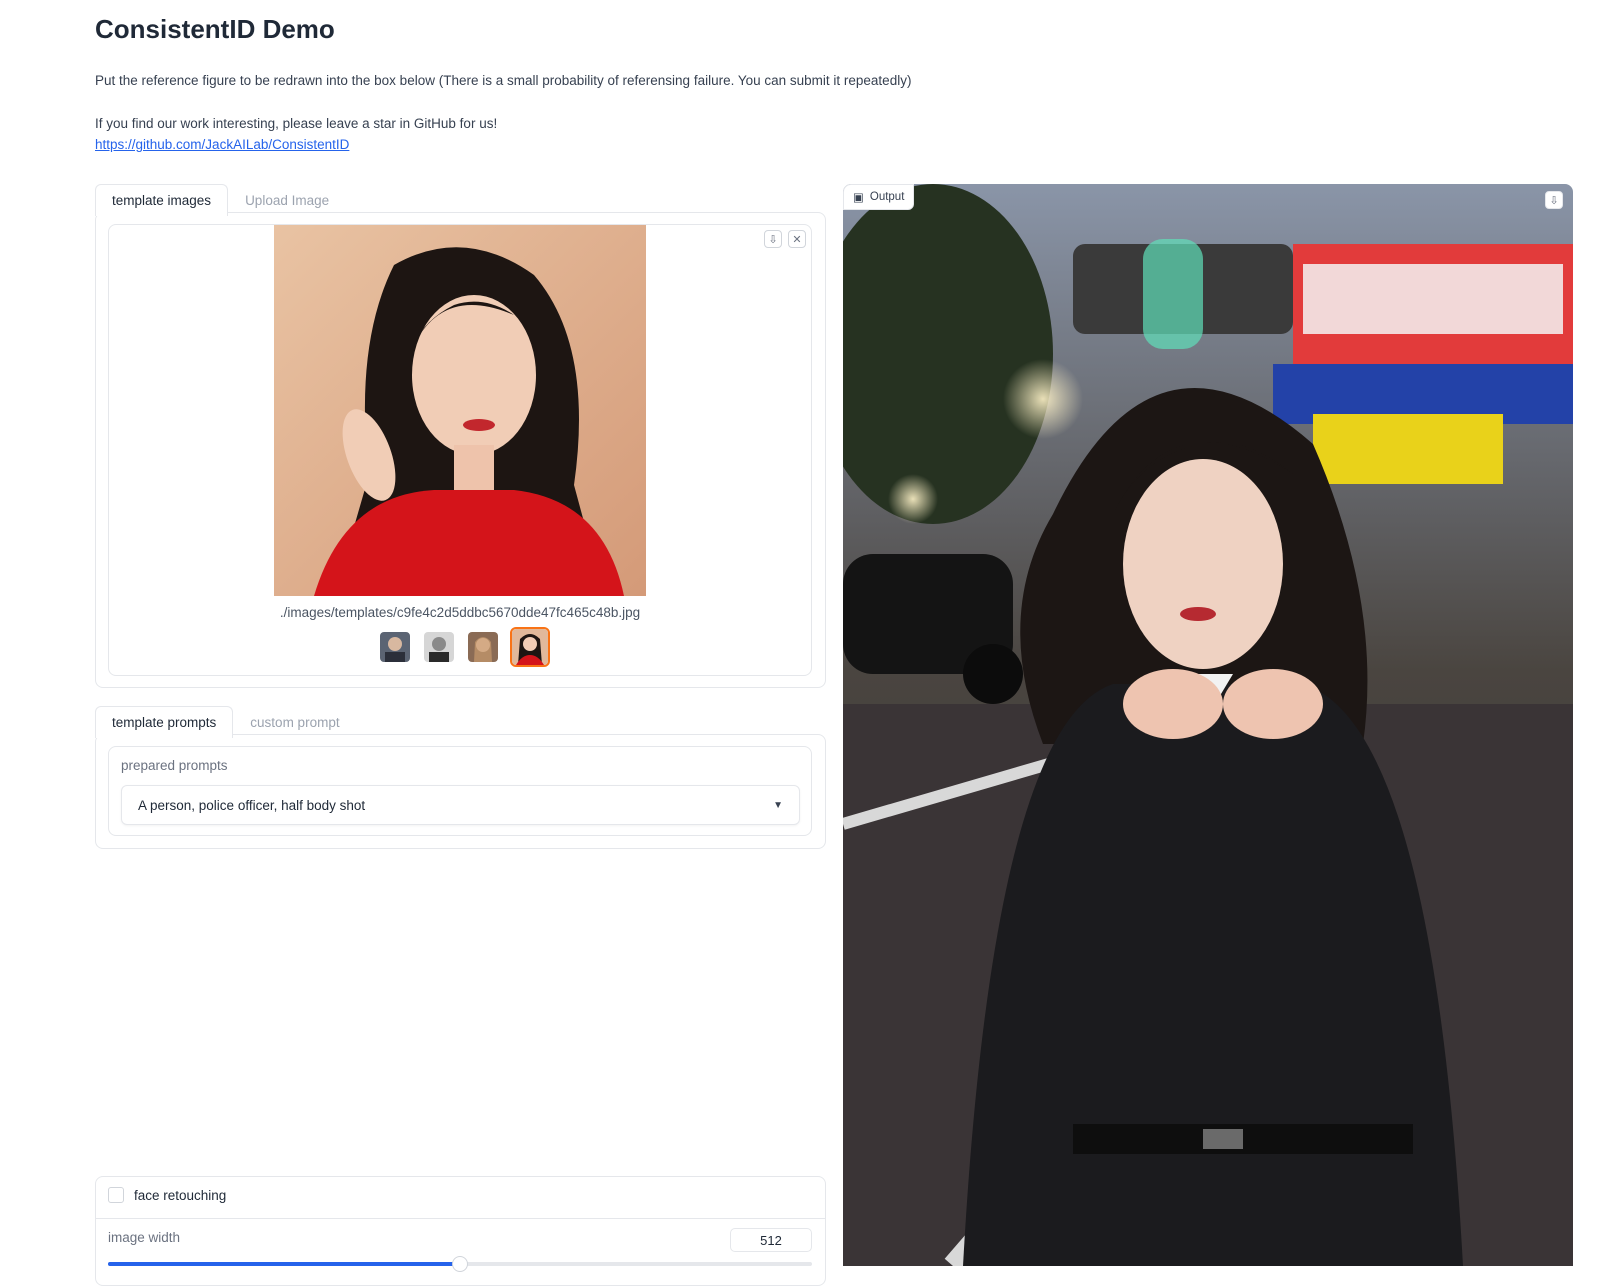 This screenshot has width=1620, height=1286. What do you see at coordinates (460, 1218) in the screenshot?
I see `settings-divider` at bounding box center [460, 1218].